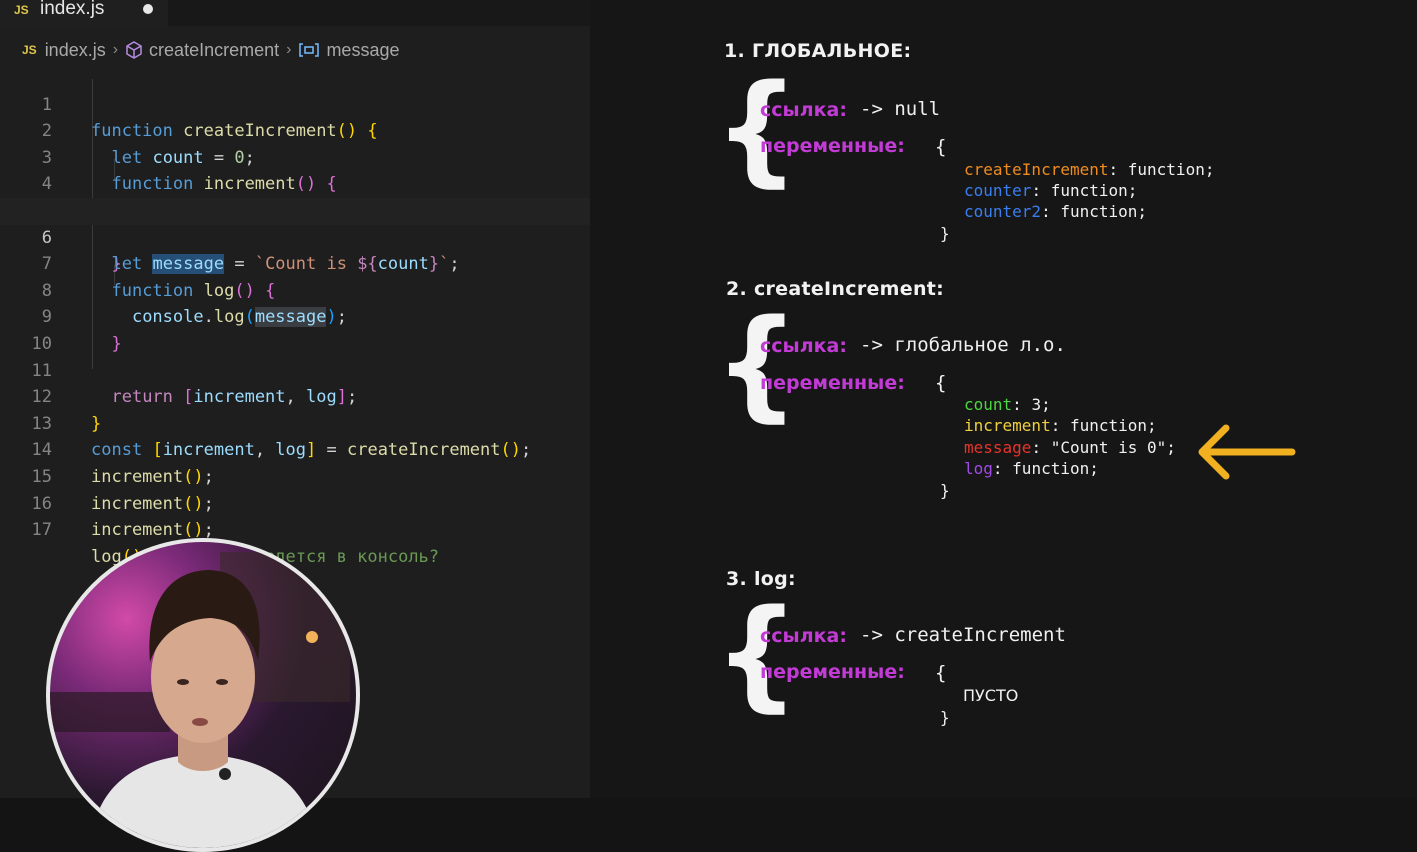  Describe the element at coordinates (148, 9) in the screenshot. I see `unsaved-dot-icon` at that location.